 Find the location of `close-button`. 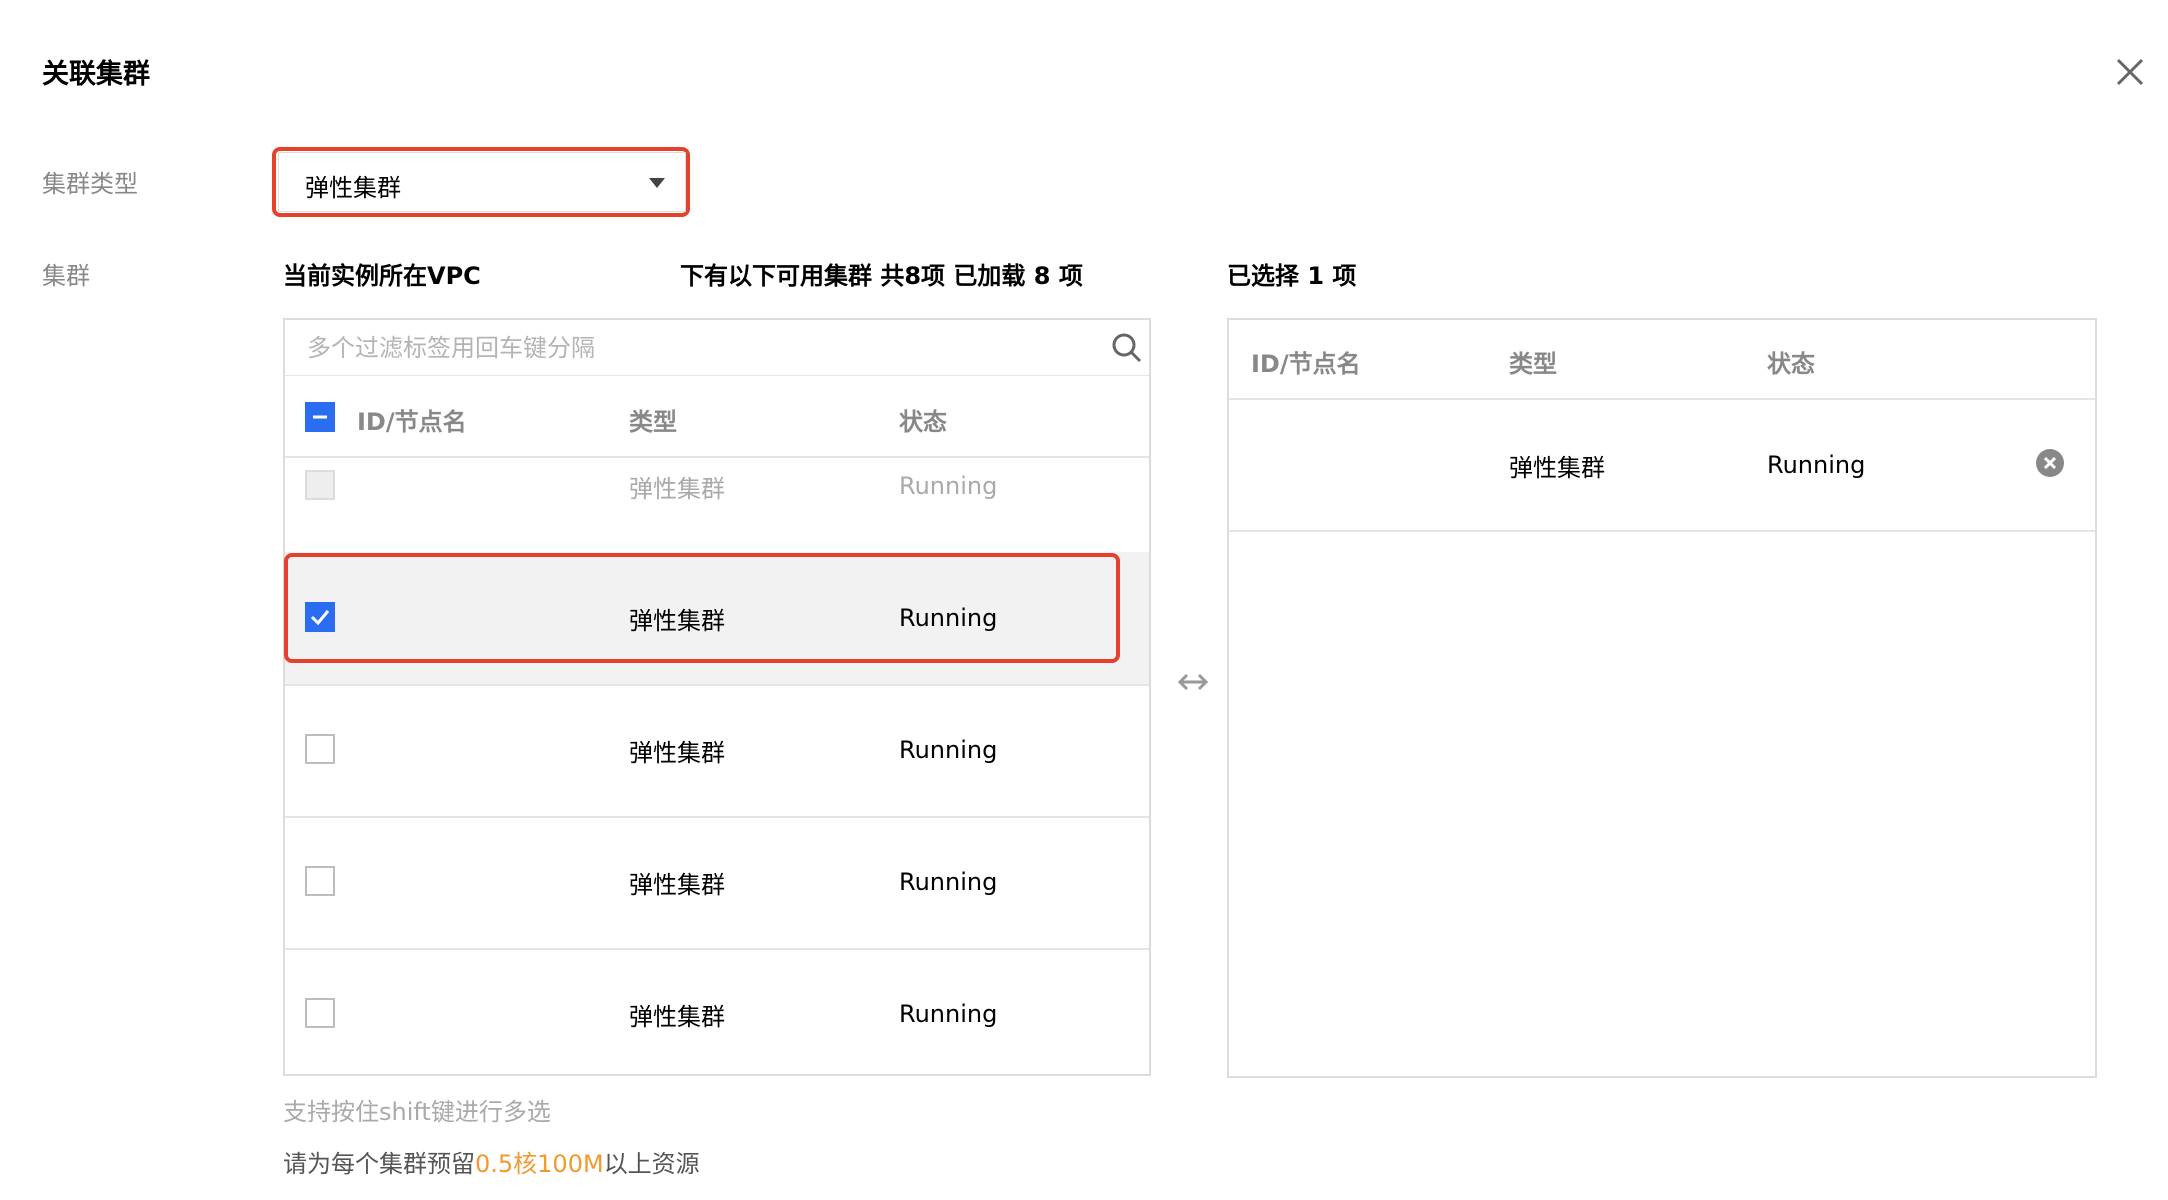

close-button is located at coordinates (2130, 72).